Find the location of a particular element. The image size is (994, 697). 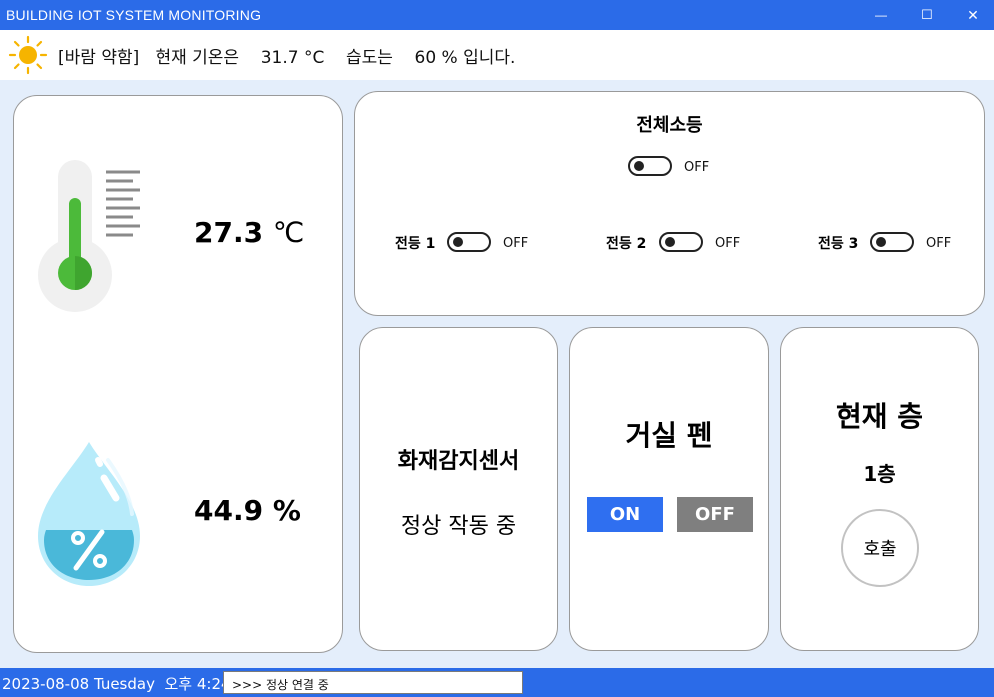

outdoor-humidity: 60 % 입니다. is located at coordinates (465, 58).